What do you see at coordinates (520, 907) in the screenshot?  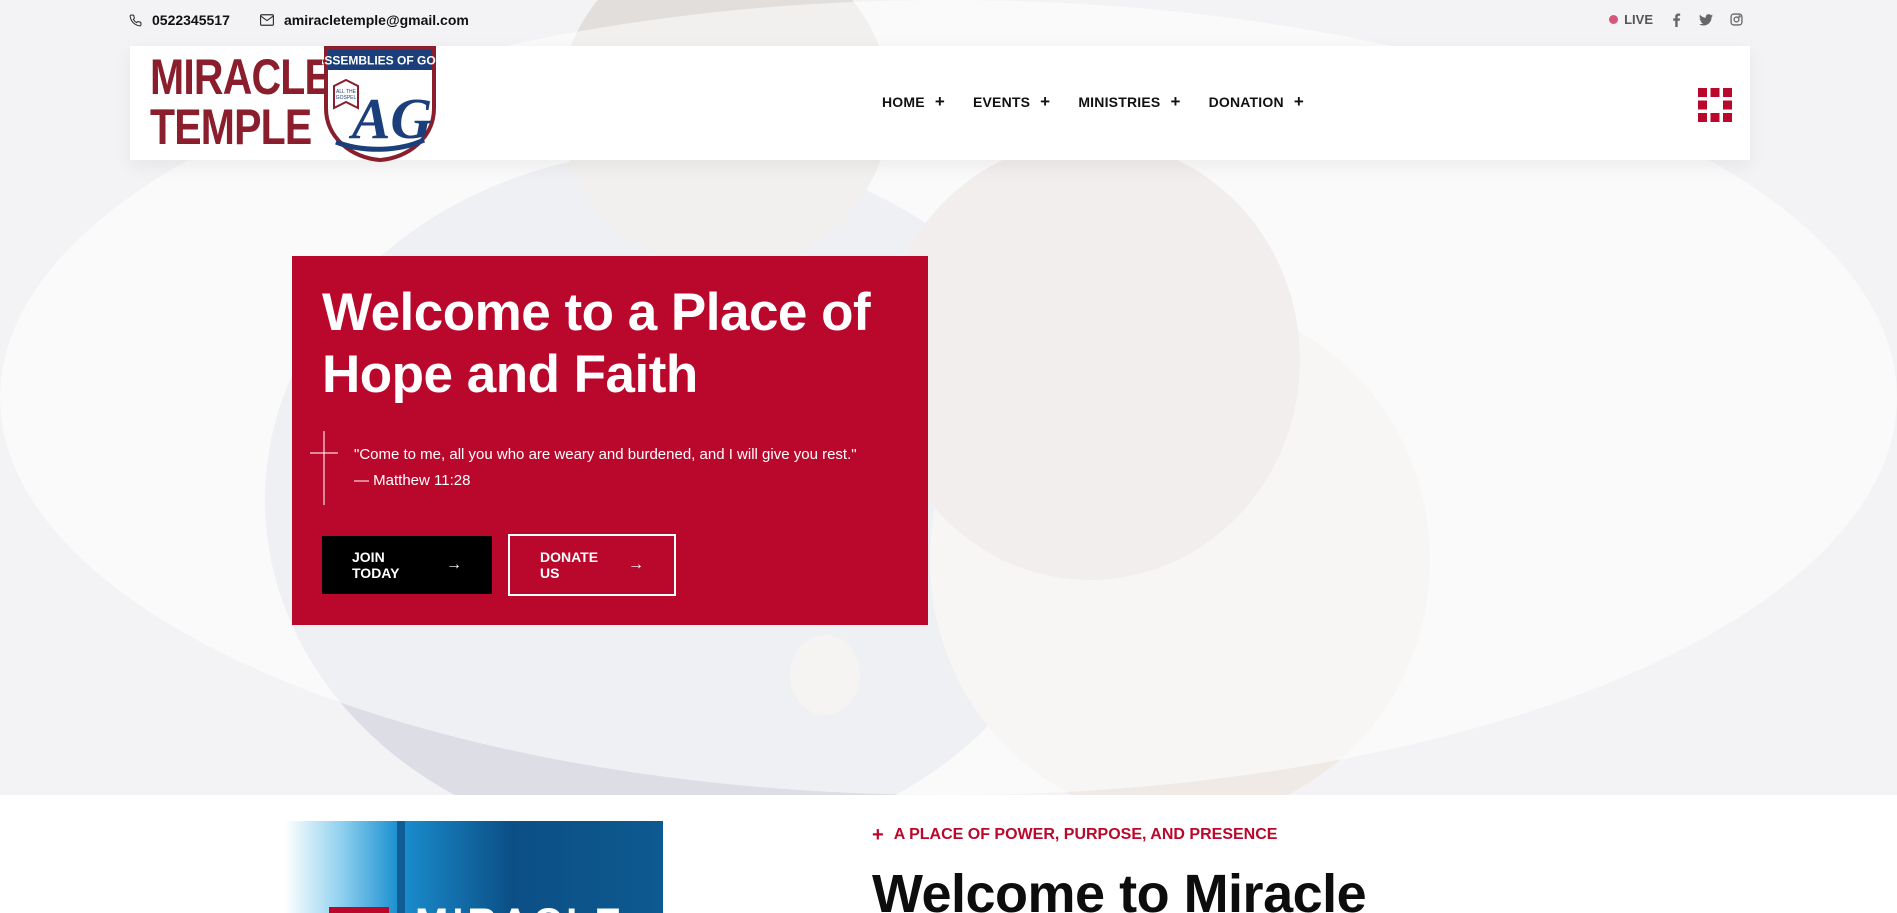 I see `promo-image-text: MIRACLE` at bounding box center [520, 907].